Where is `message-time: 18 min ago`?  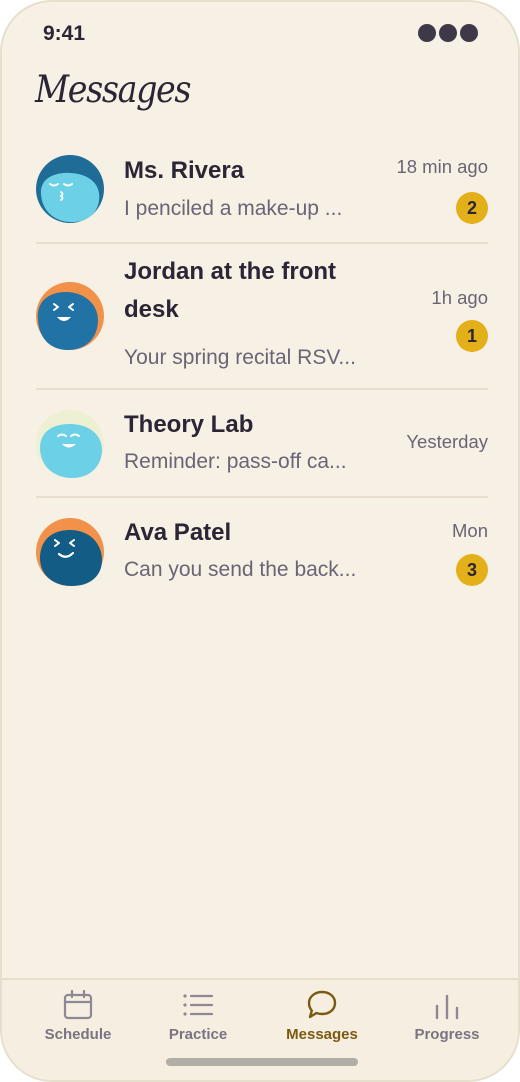
message-time: 18 min ago is located at coordinates (442, 166).